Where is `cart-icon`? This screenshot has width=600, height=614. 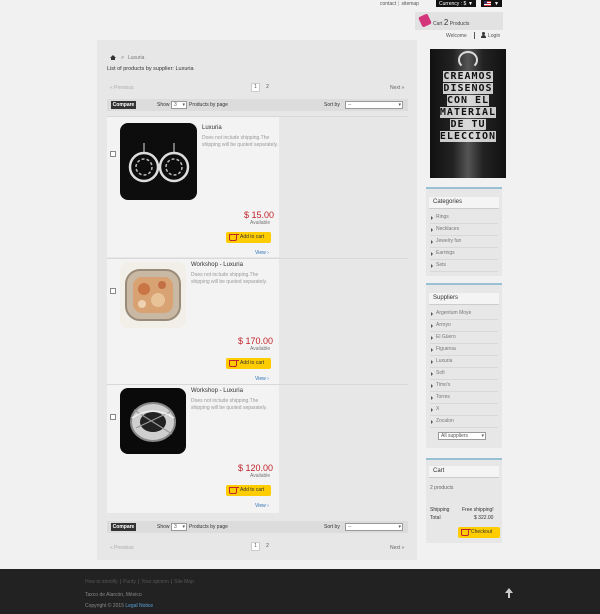 cart-icon is located at coordinates (466, 532).